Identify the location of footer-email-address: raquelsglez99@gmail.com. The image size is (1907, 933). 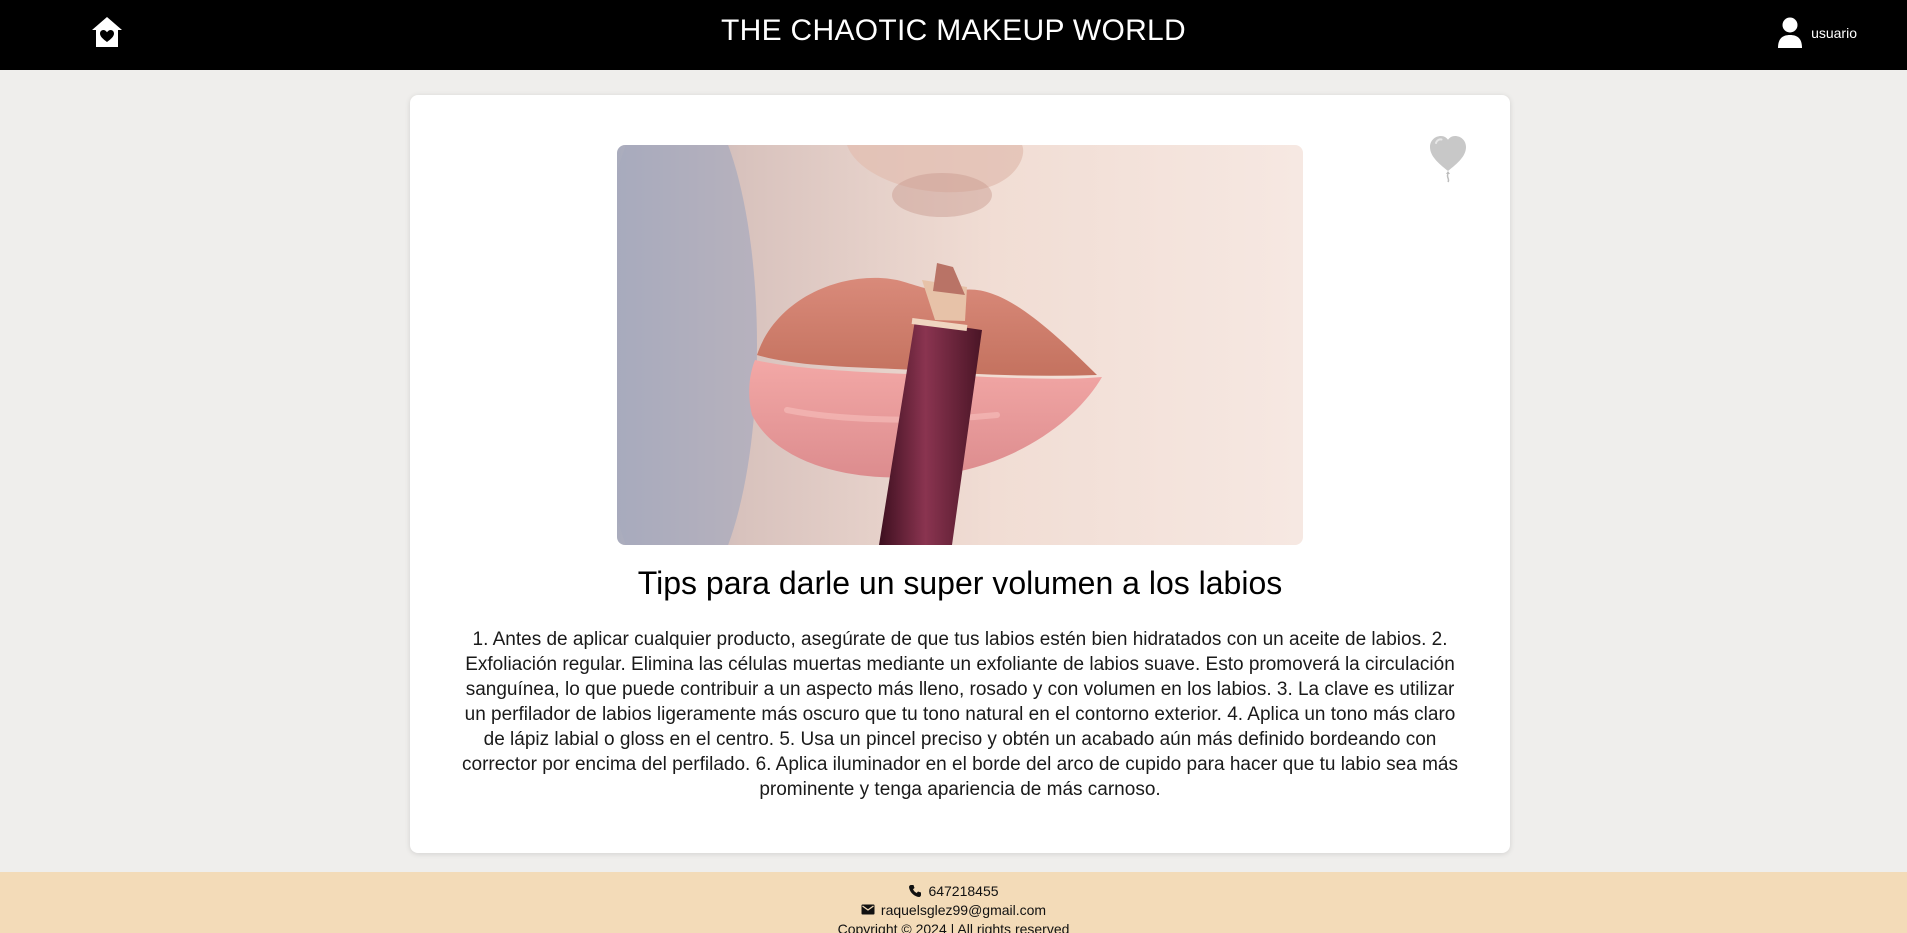
(963, 910).